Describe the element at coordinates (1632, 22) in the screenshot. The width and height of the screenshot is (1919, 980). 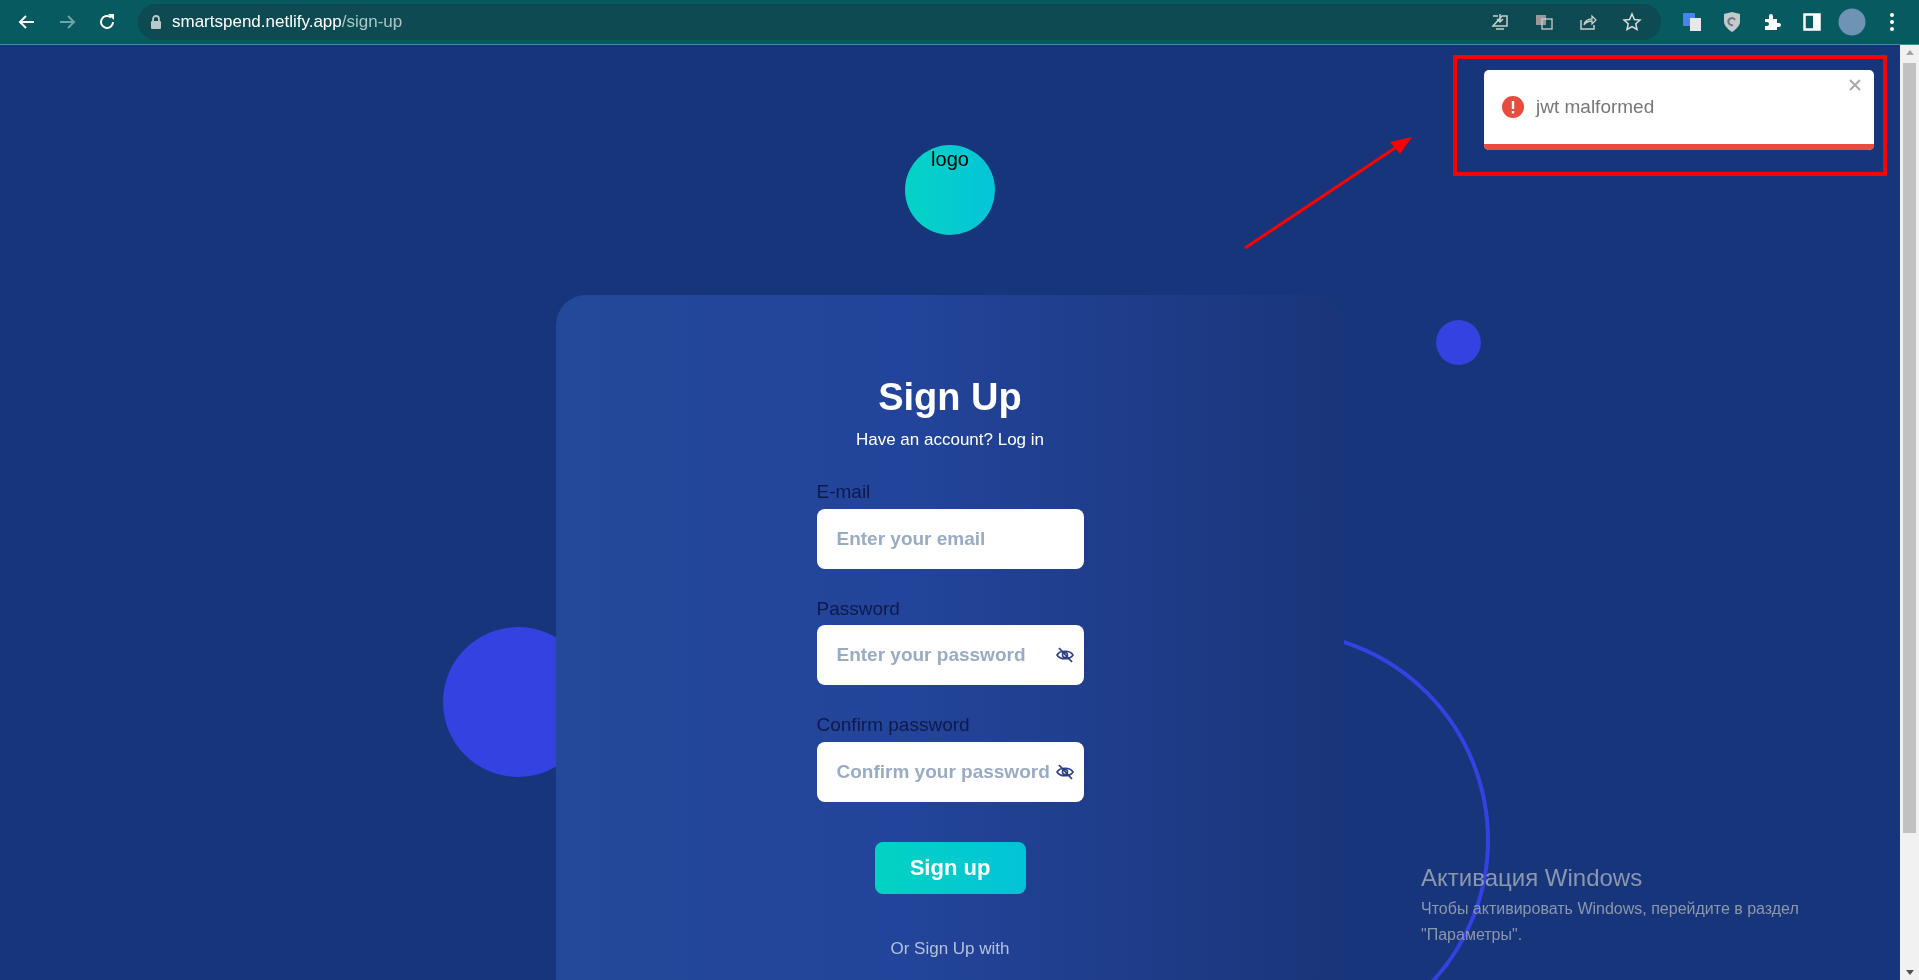
I see `star-icon` at that location.